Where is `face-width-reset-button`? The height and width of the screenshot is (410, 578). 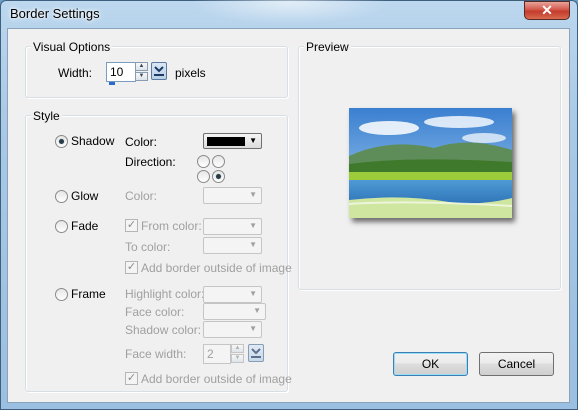 face-width-reset-button is located at coordinates (256, 353).